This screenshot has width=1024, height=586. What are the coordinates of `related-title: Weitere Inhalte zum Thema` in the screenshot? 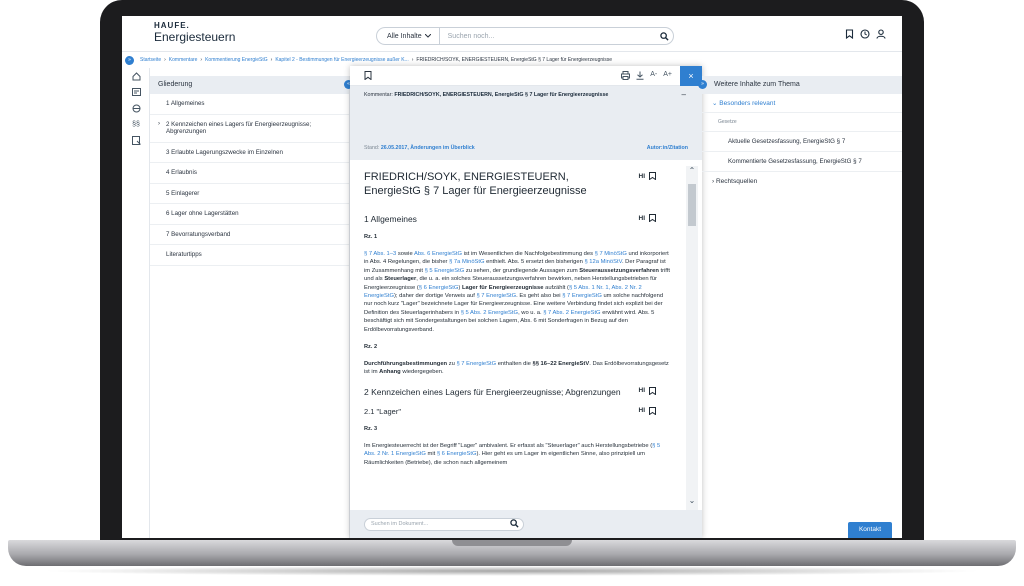 It's located at (757, 84).